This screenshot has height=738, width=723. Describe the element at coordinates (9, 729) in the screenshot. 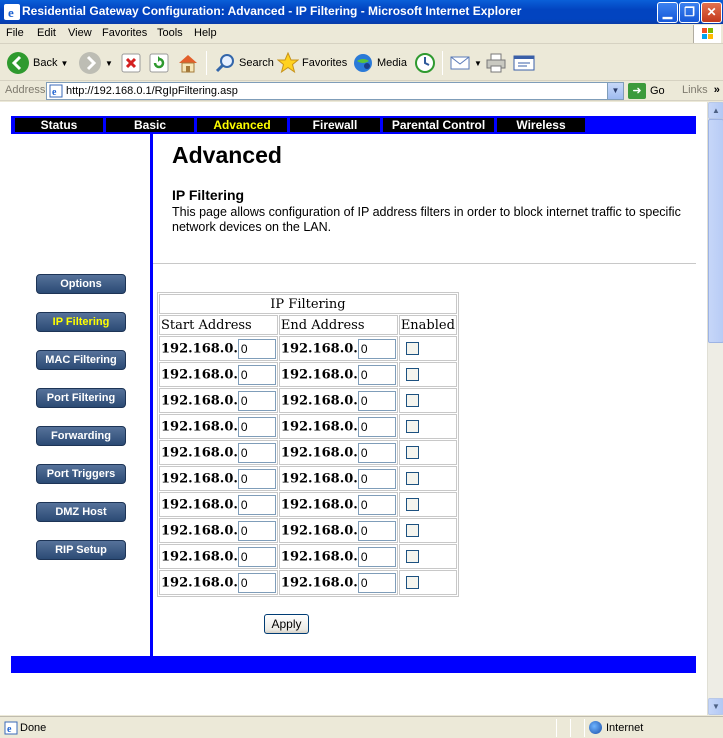

I see `svg-text: e` at that location.